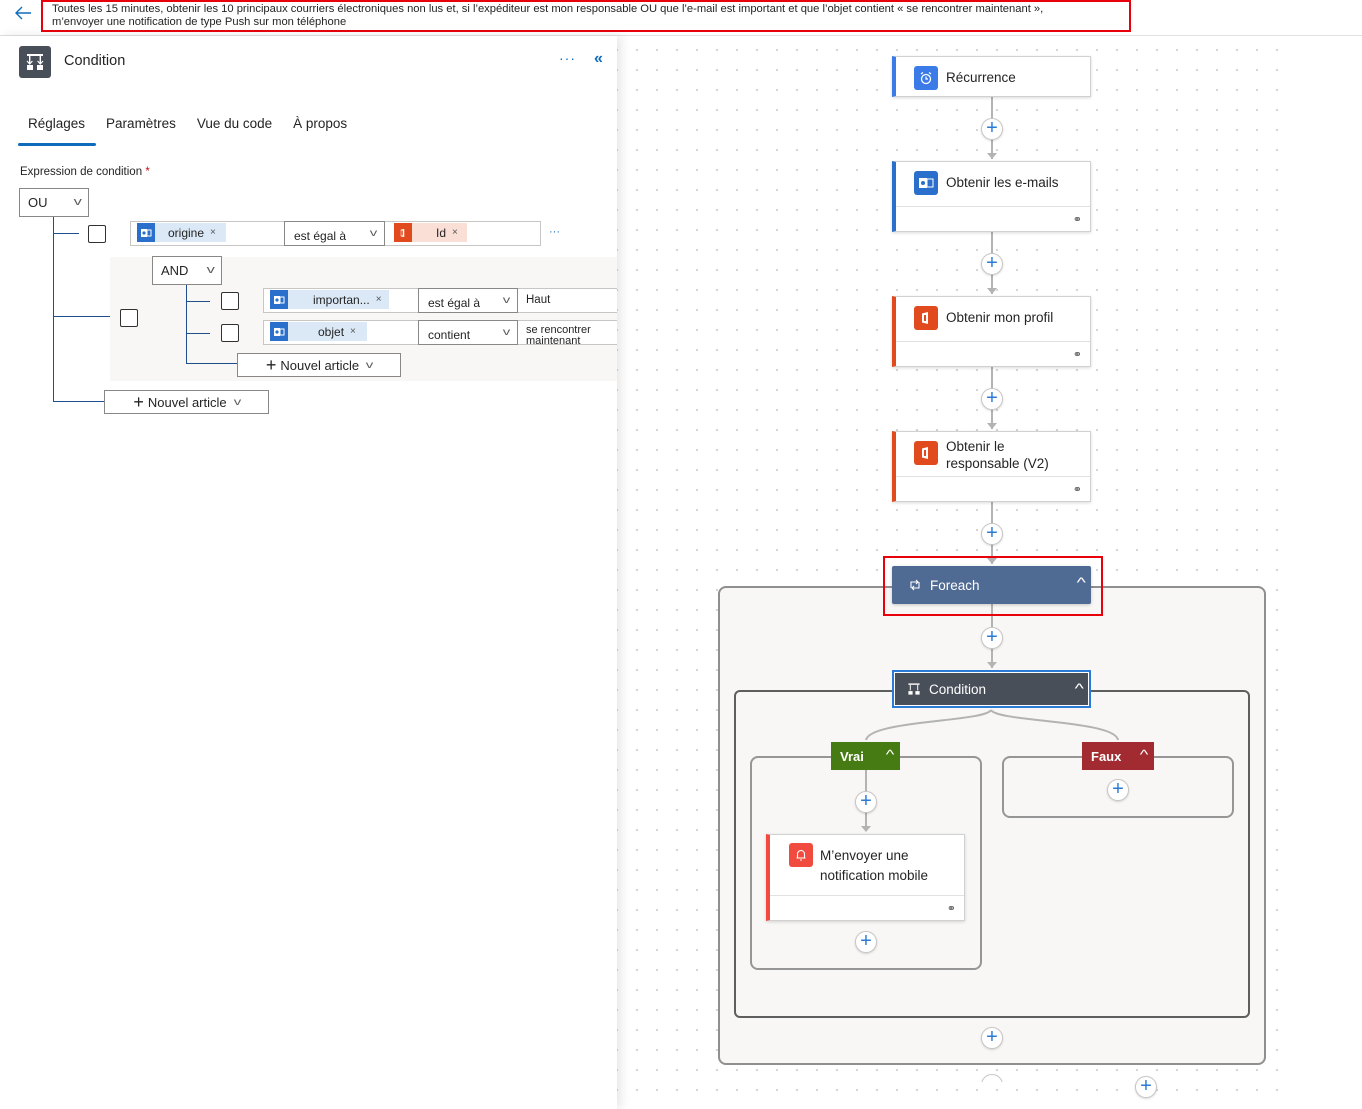 The height and width of the screenshot is (1109, 1362). What do you see at coordinates (865, 756) in the screenshot?
I see `true-branch-header: Vrai ^` at bounding box center [865, 756].